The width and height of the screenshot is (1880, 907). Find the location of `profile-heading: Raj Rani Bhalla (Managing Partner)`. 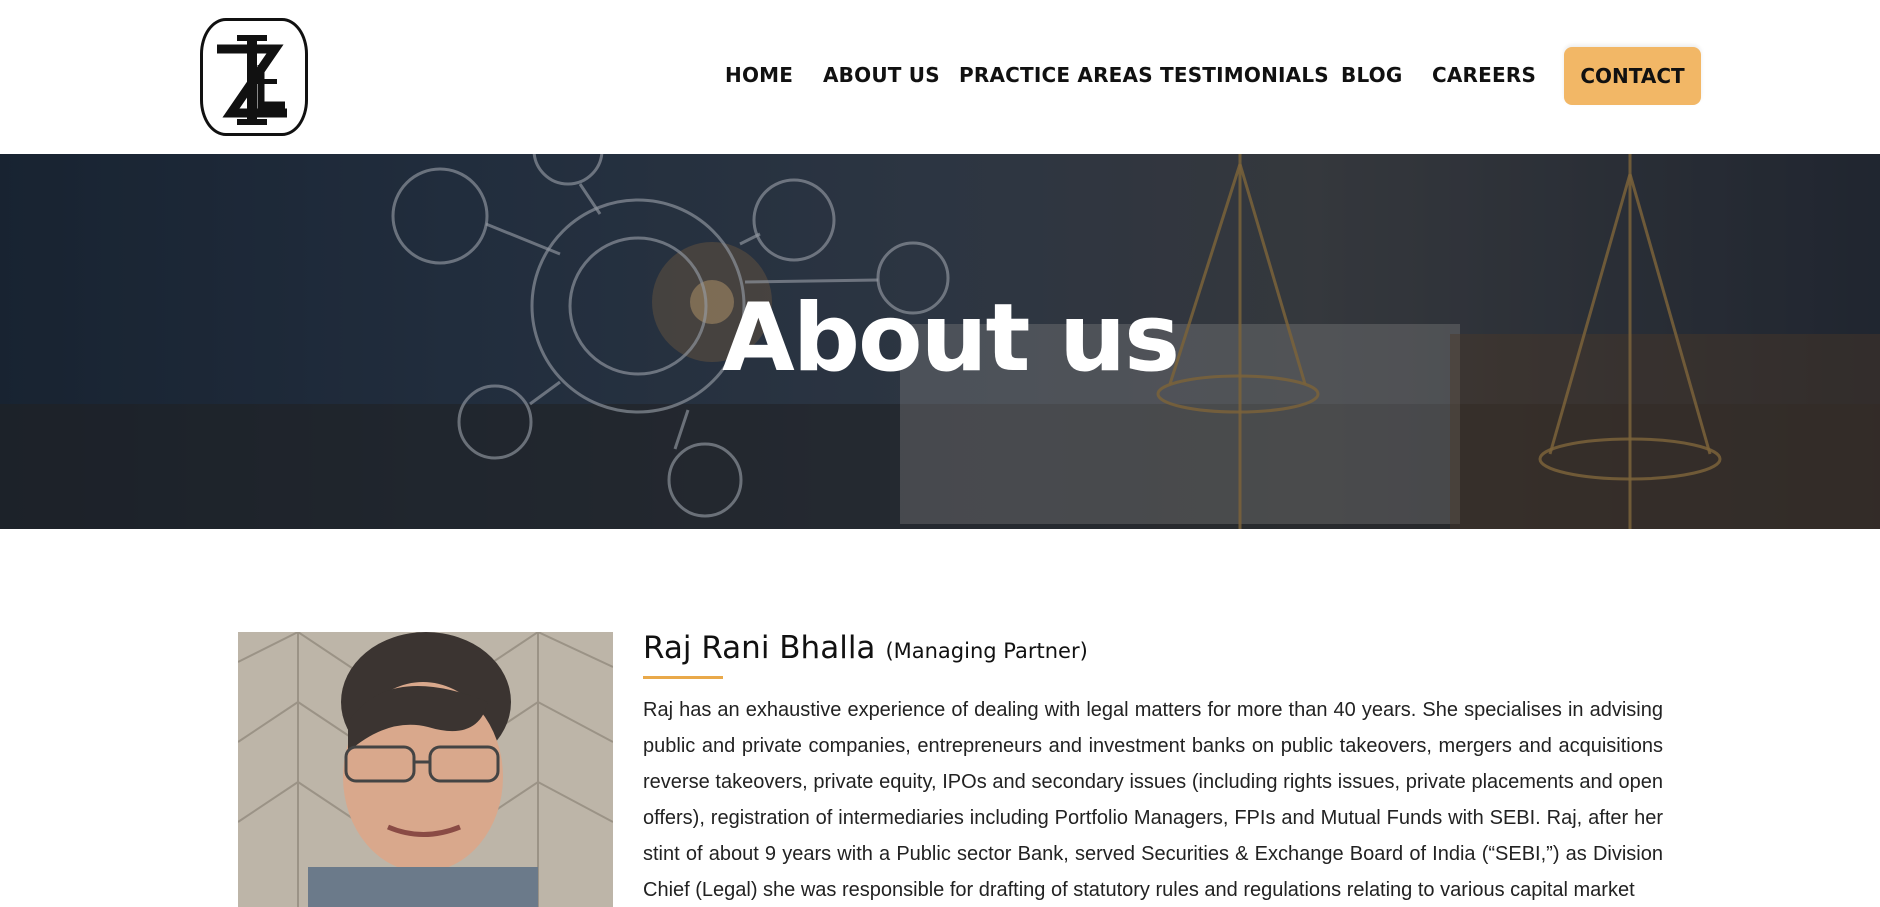

profile-heading: Raj Rani Bhalla (Managing Partner) is located at coordinates (865, 648).